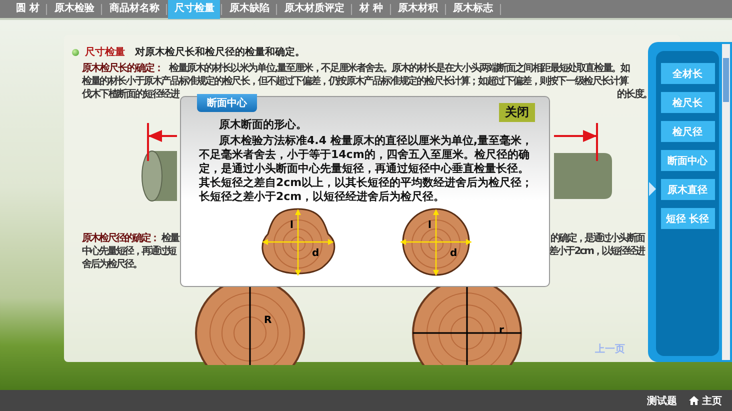 The height and width of the screenshot is (411, 732). I want to click on nav-tab: 原木材积, so click(418, 9).